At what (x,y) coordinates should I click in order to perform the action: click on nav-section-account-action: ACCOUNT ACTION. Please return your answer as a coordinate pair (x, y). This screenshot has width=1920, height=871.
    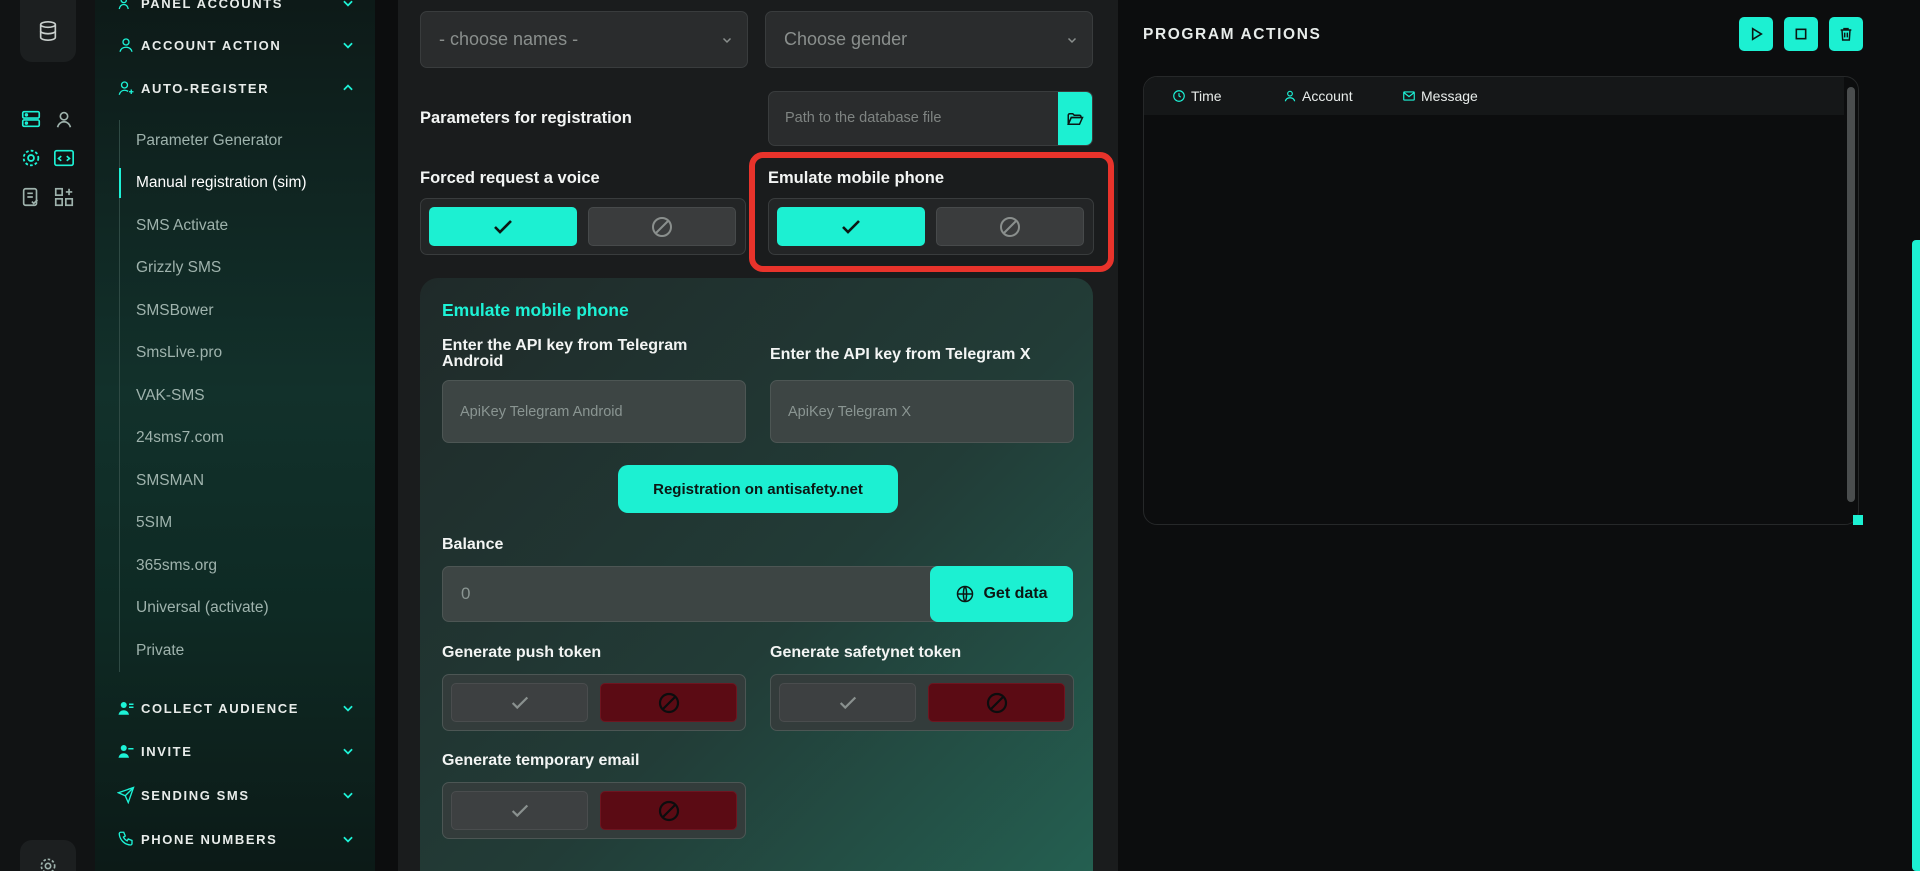
    Looking at the image, I should click on (236, 45).